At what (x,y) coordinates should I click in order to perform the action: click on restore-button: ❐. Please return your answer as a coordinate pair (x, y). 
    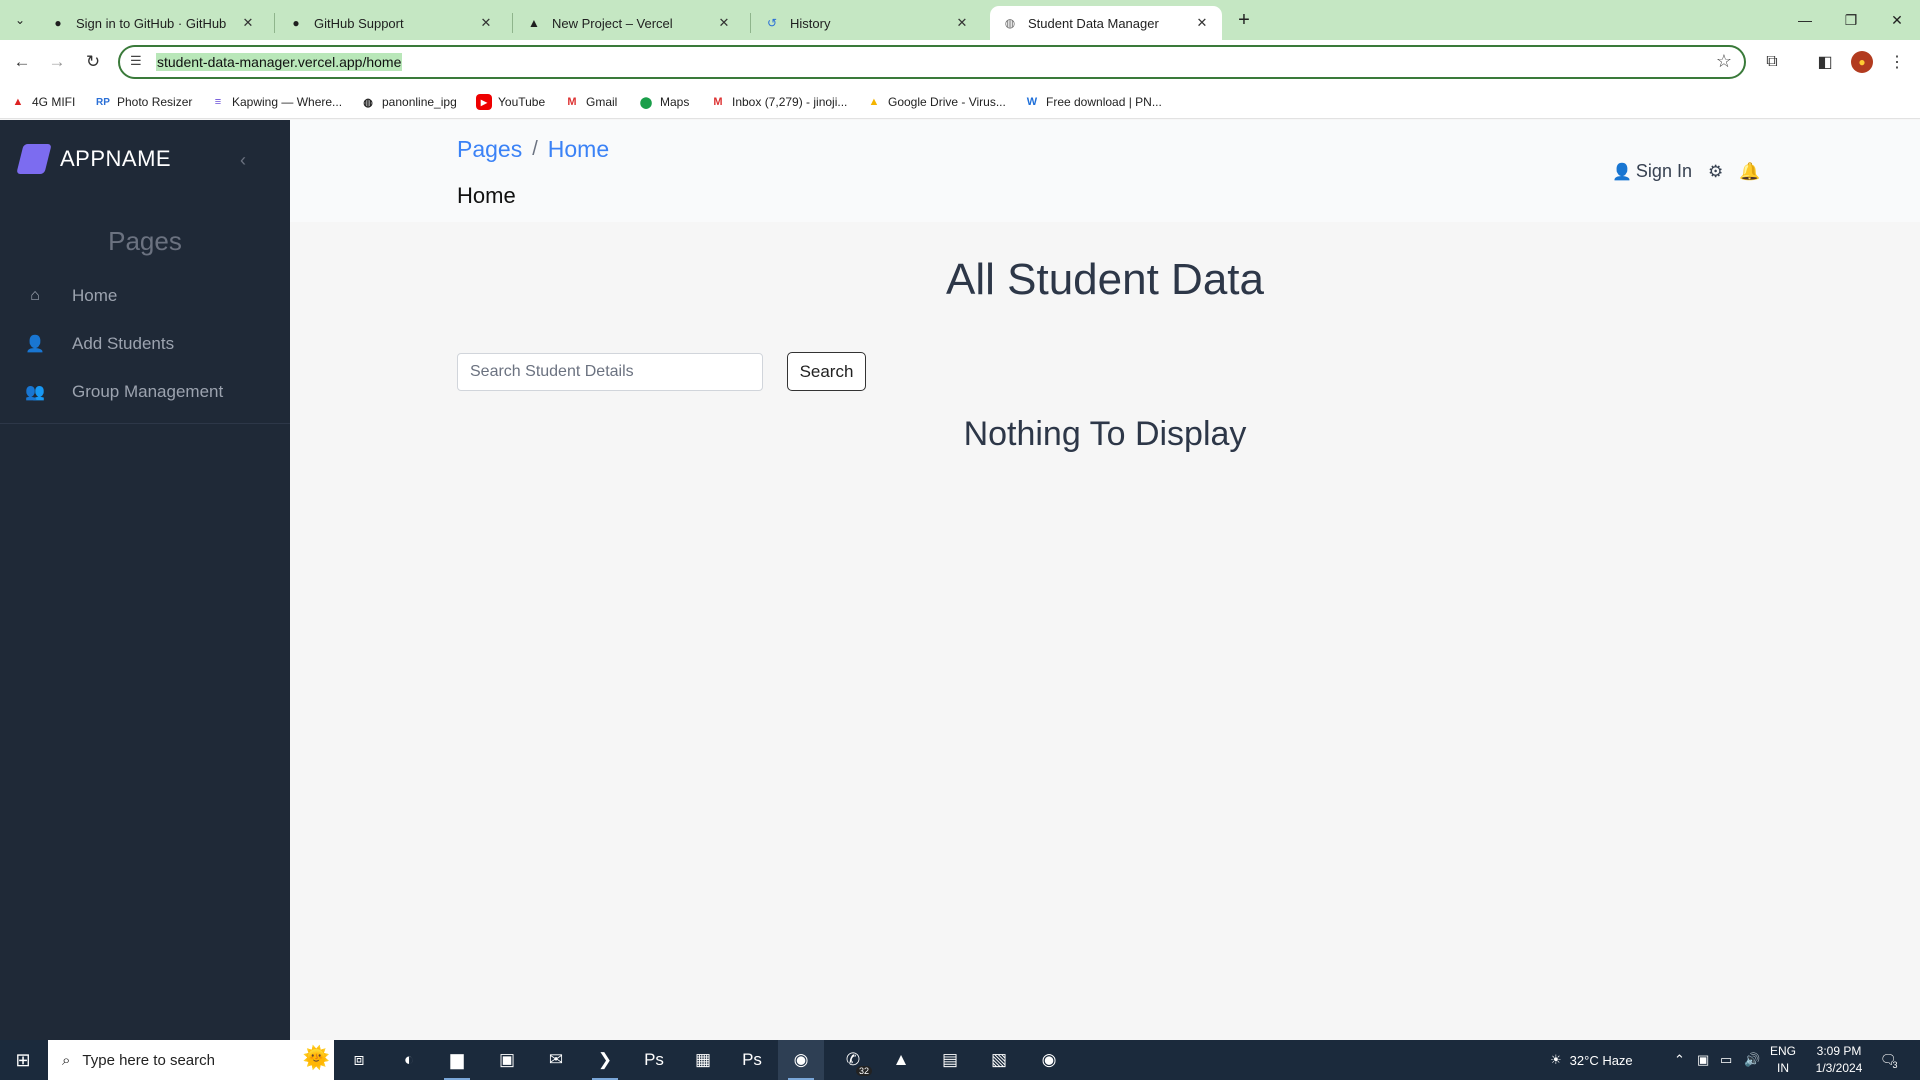
    Looking at the image, I should click on (1851, 20).